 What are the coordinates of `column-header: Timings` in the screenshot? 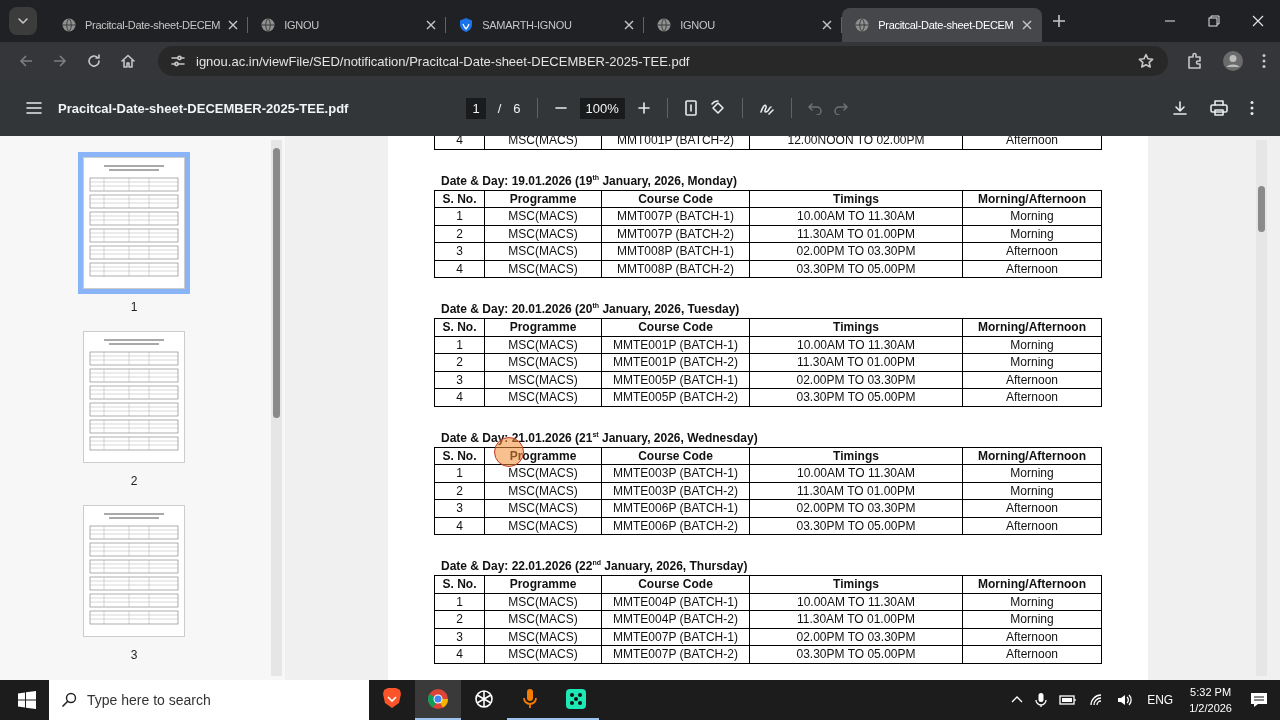 It's located at (856, 328).